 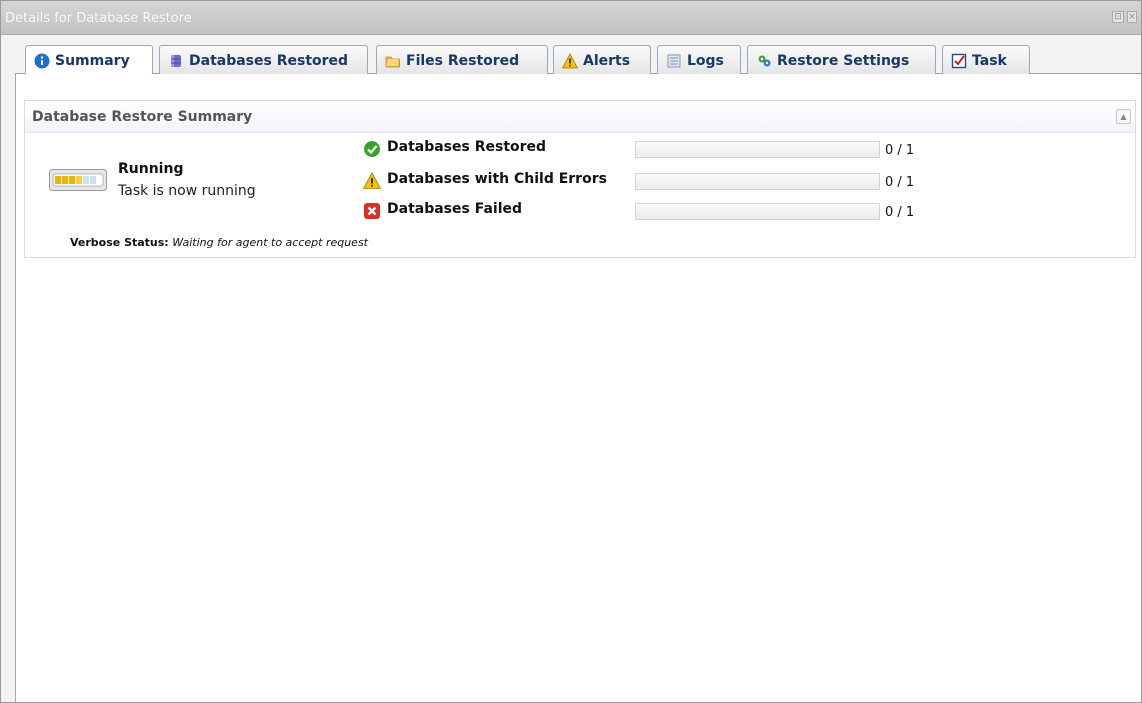 I want to click on tab-alerts: Alerts, so click(x=602, y=60).